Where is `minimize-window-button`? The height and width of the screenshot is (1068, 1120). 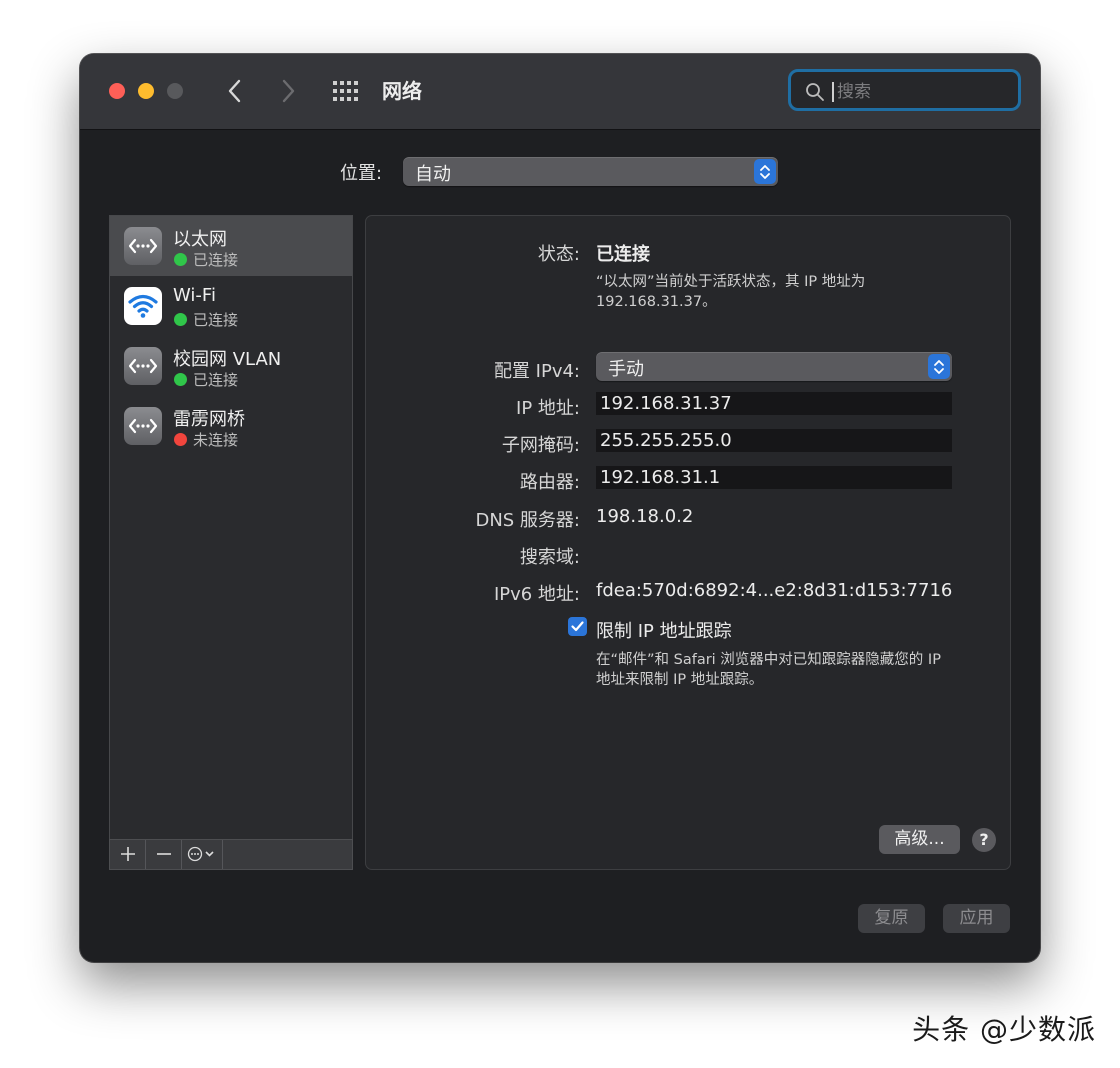
minimize-window-button is located at coordinates (146, 91).